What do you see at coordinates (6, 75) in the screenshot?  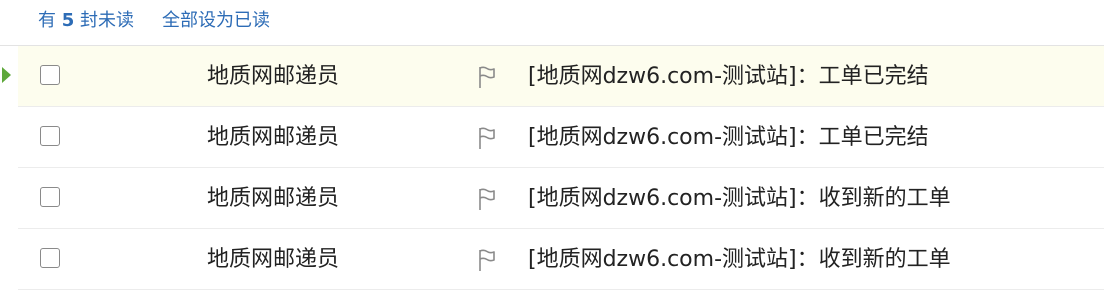 I see `current-row-marker-icon` at bounding box center [6, 75].